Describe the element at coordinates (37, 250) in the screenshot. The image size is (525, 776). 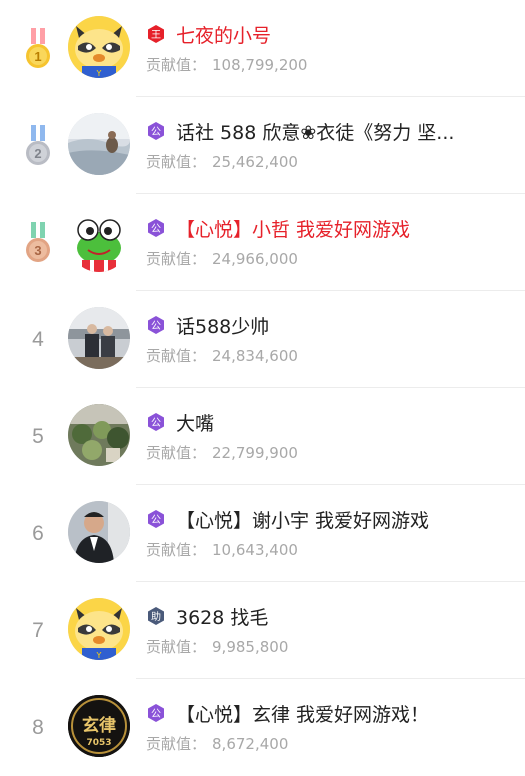
I see `svg-text: 3` at that location.